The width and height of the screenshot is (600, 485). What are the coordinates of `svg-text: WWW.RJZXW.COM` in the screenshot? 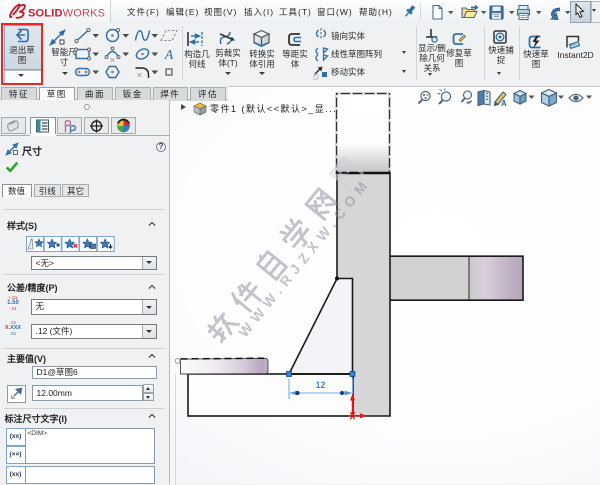 It's located at (304, 257).